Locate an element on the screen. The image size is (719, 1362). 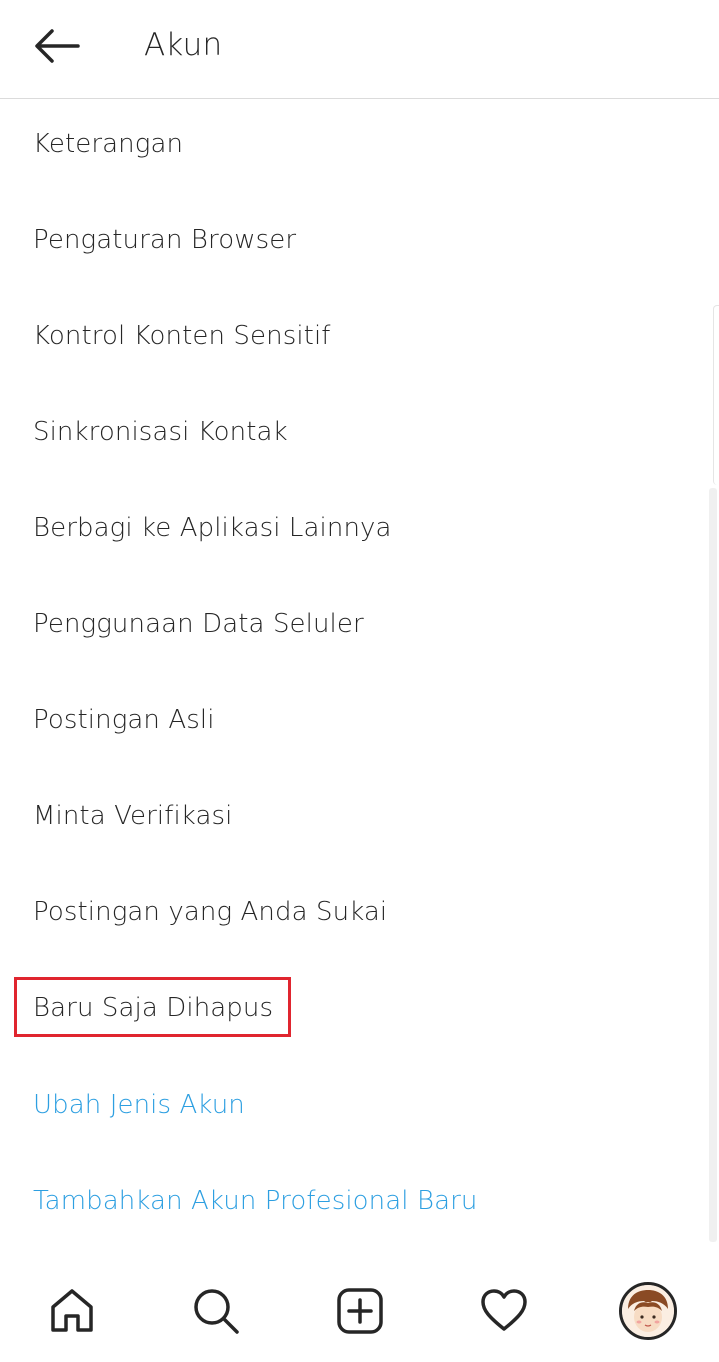
tab-new-post is located at coordinates (360, 1311).